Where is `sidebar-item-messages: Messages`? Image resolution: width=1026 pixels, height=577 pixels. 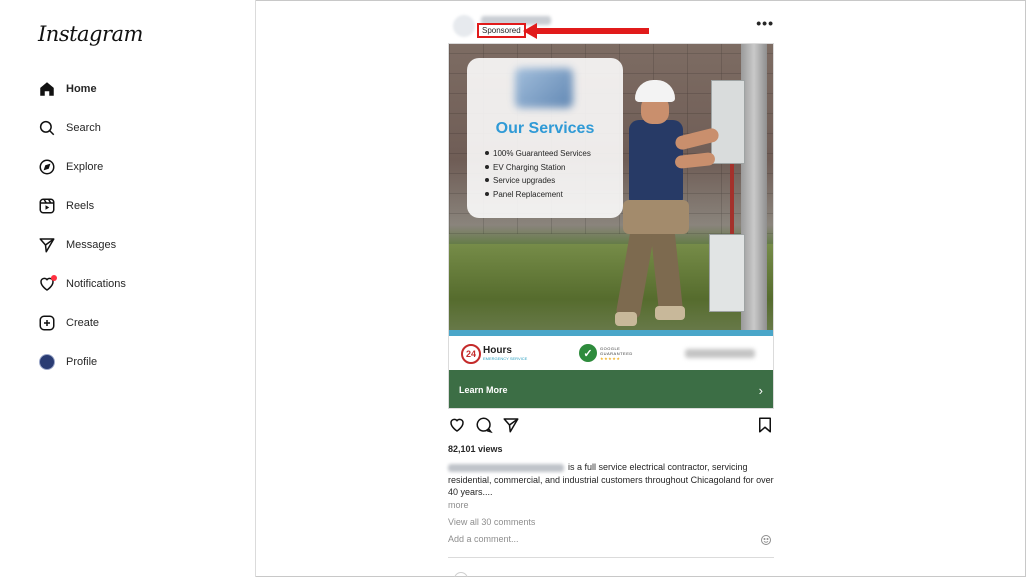 sidebar-item-messages: Messages is located at coordinates (77, 245).